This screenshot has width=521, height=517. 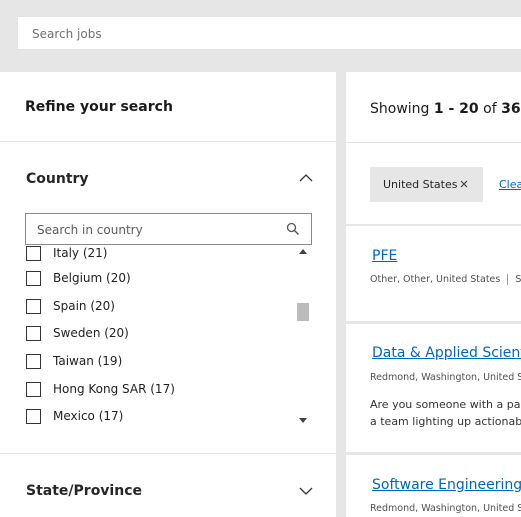 I want to click on state-filter-header: State/Province, so click(x=84, y=491).